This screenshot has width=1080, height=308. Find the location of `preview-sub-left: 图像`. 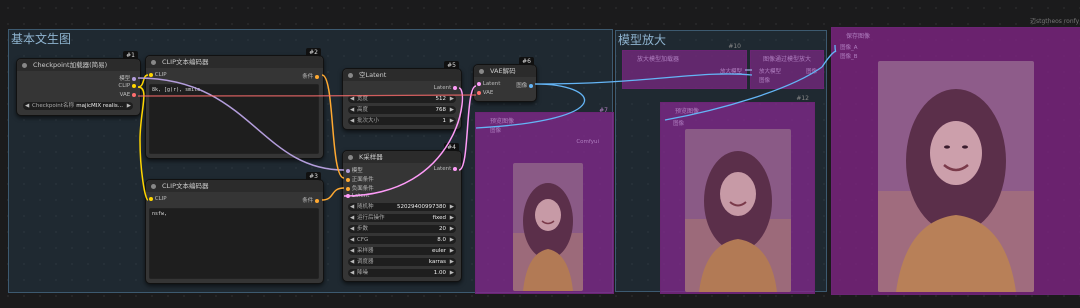

preview-sub-left: 图像 is located at coordinates (496, 131).